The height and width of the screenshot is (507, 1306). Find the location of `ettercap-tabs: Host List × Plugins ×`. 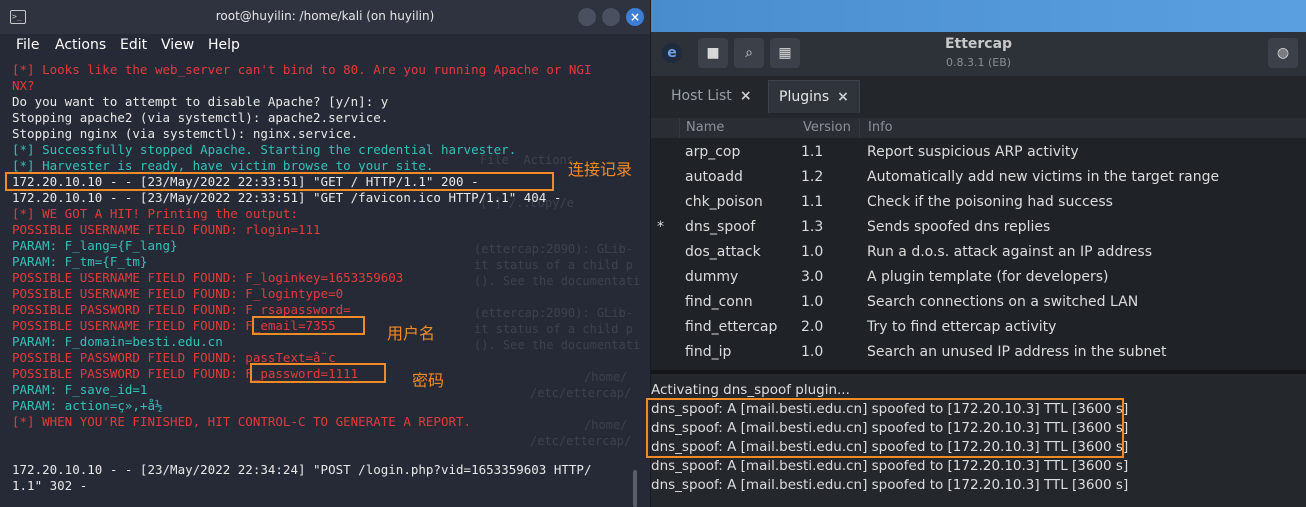

ettercap-tabs: Host List × Plugins × is located at coordinates (978, 97).